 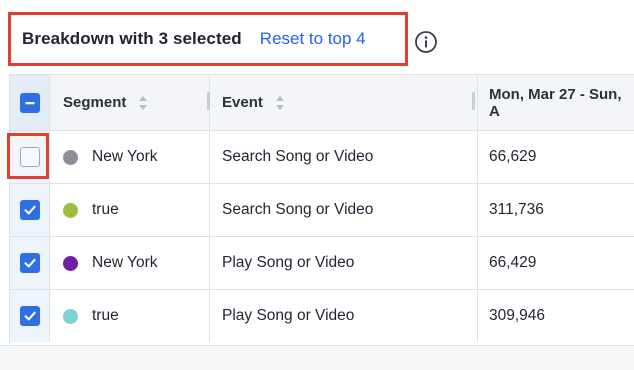 I want to click on metric-cell: 66,429, so click(x=556, y=263).